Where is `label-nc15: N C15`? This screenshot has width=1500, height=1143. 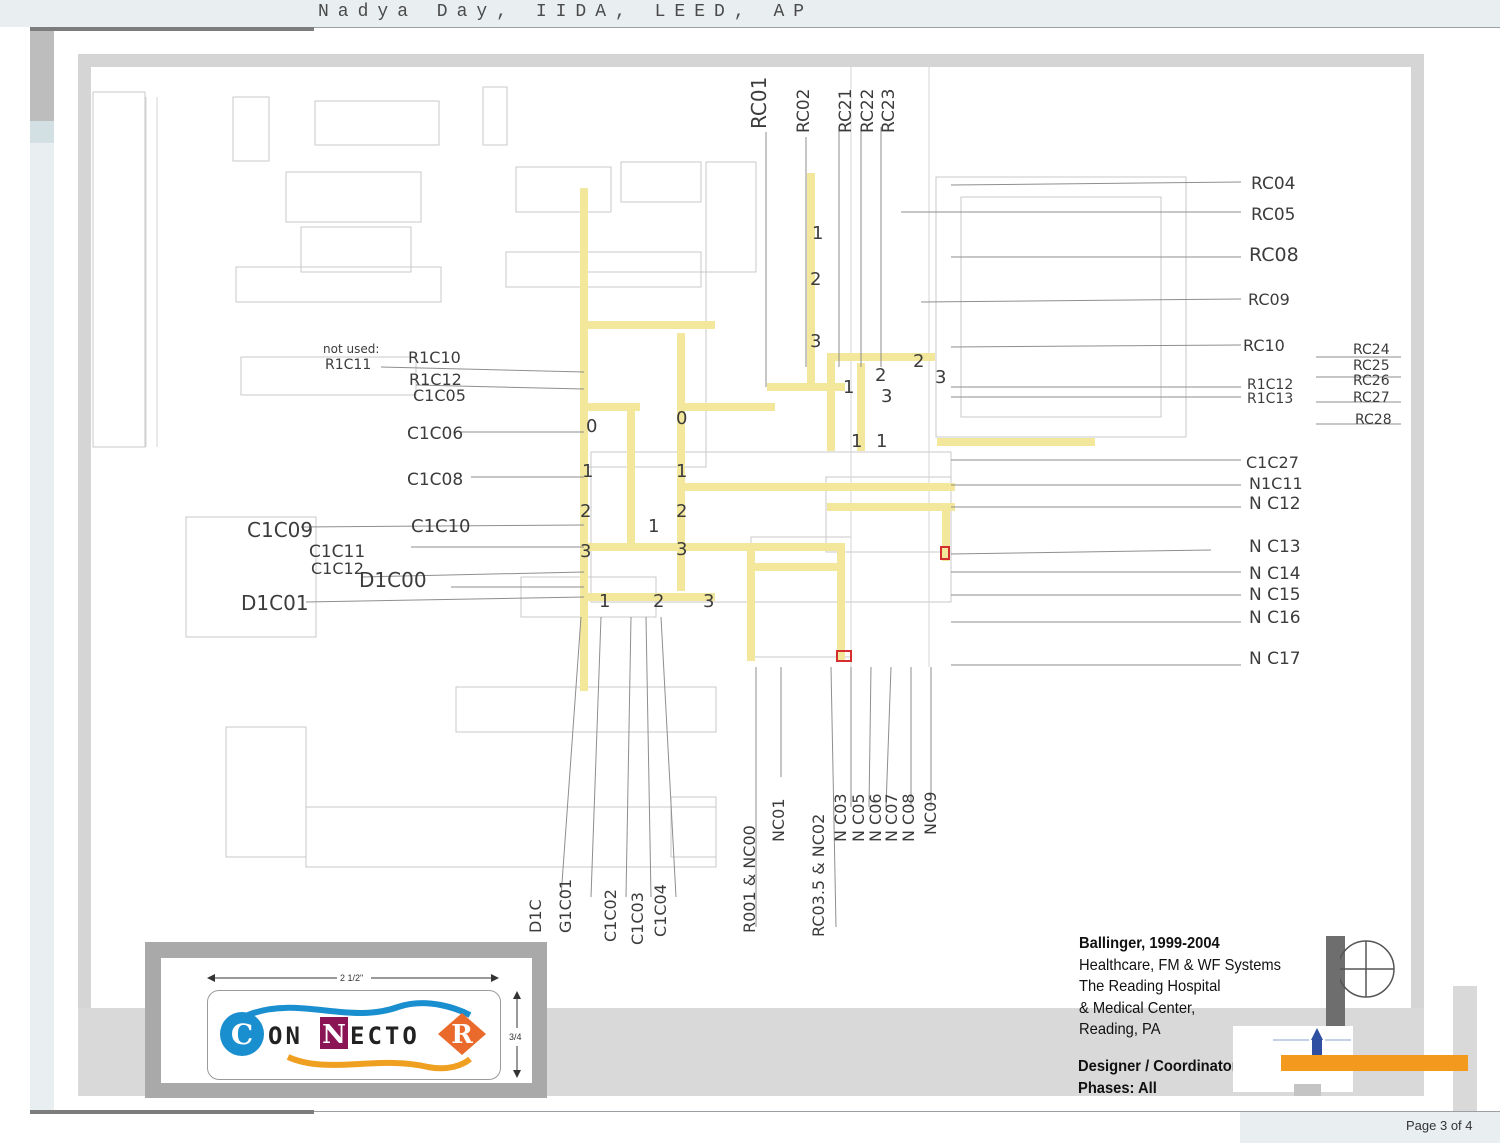
label-nc15: N C15 is located at coordinates (1275, 595).